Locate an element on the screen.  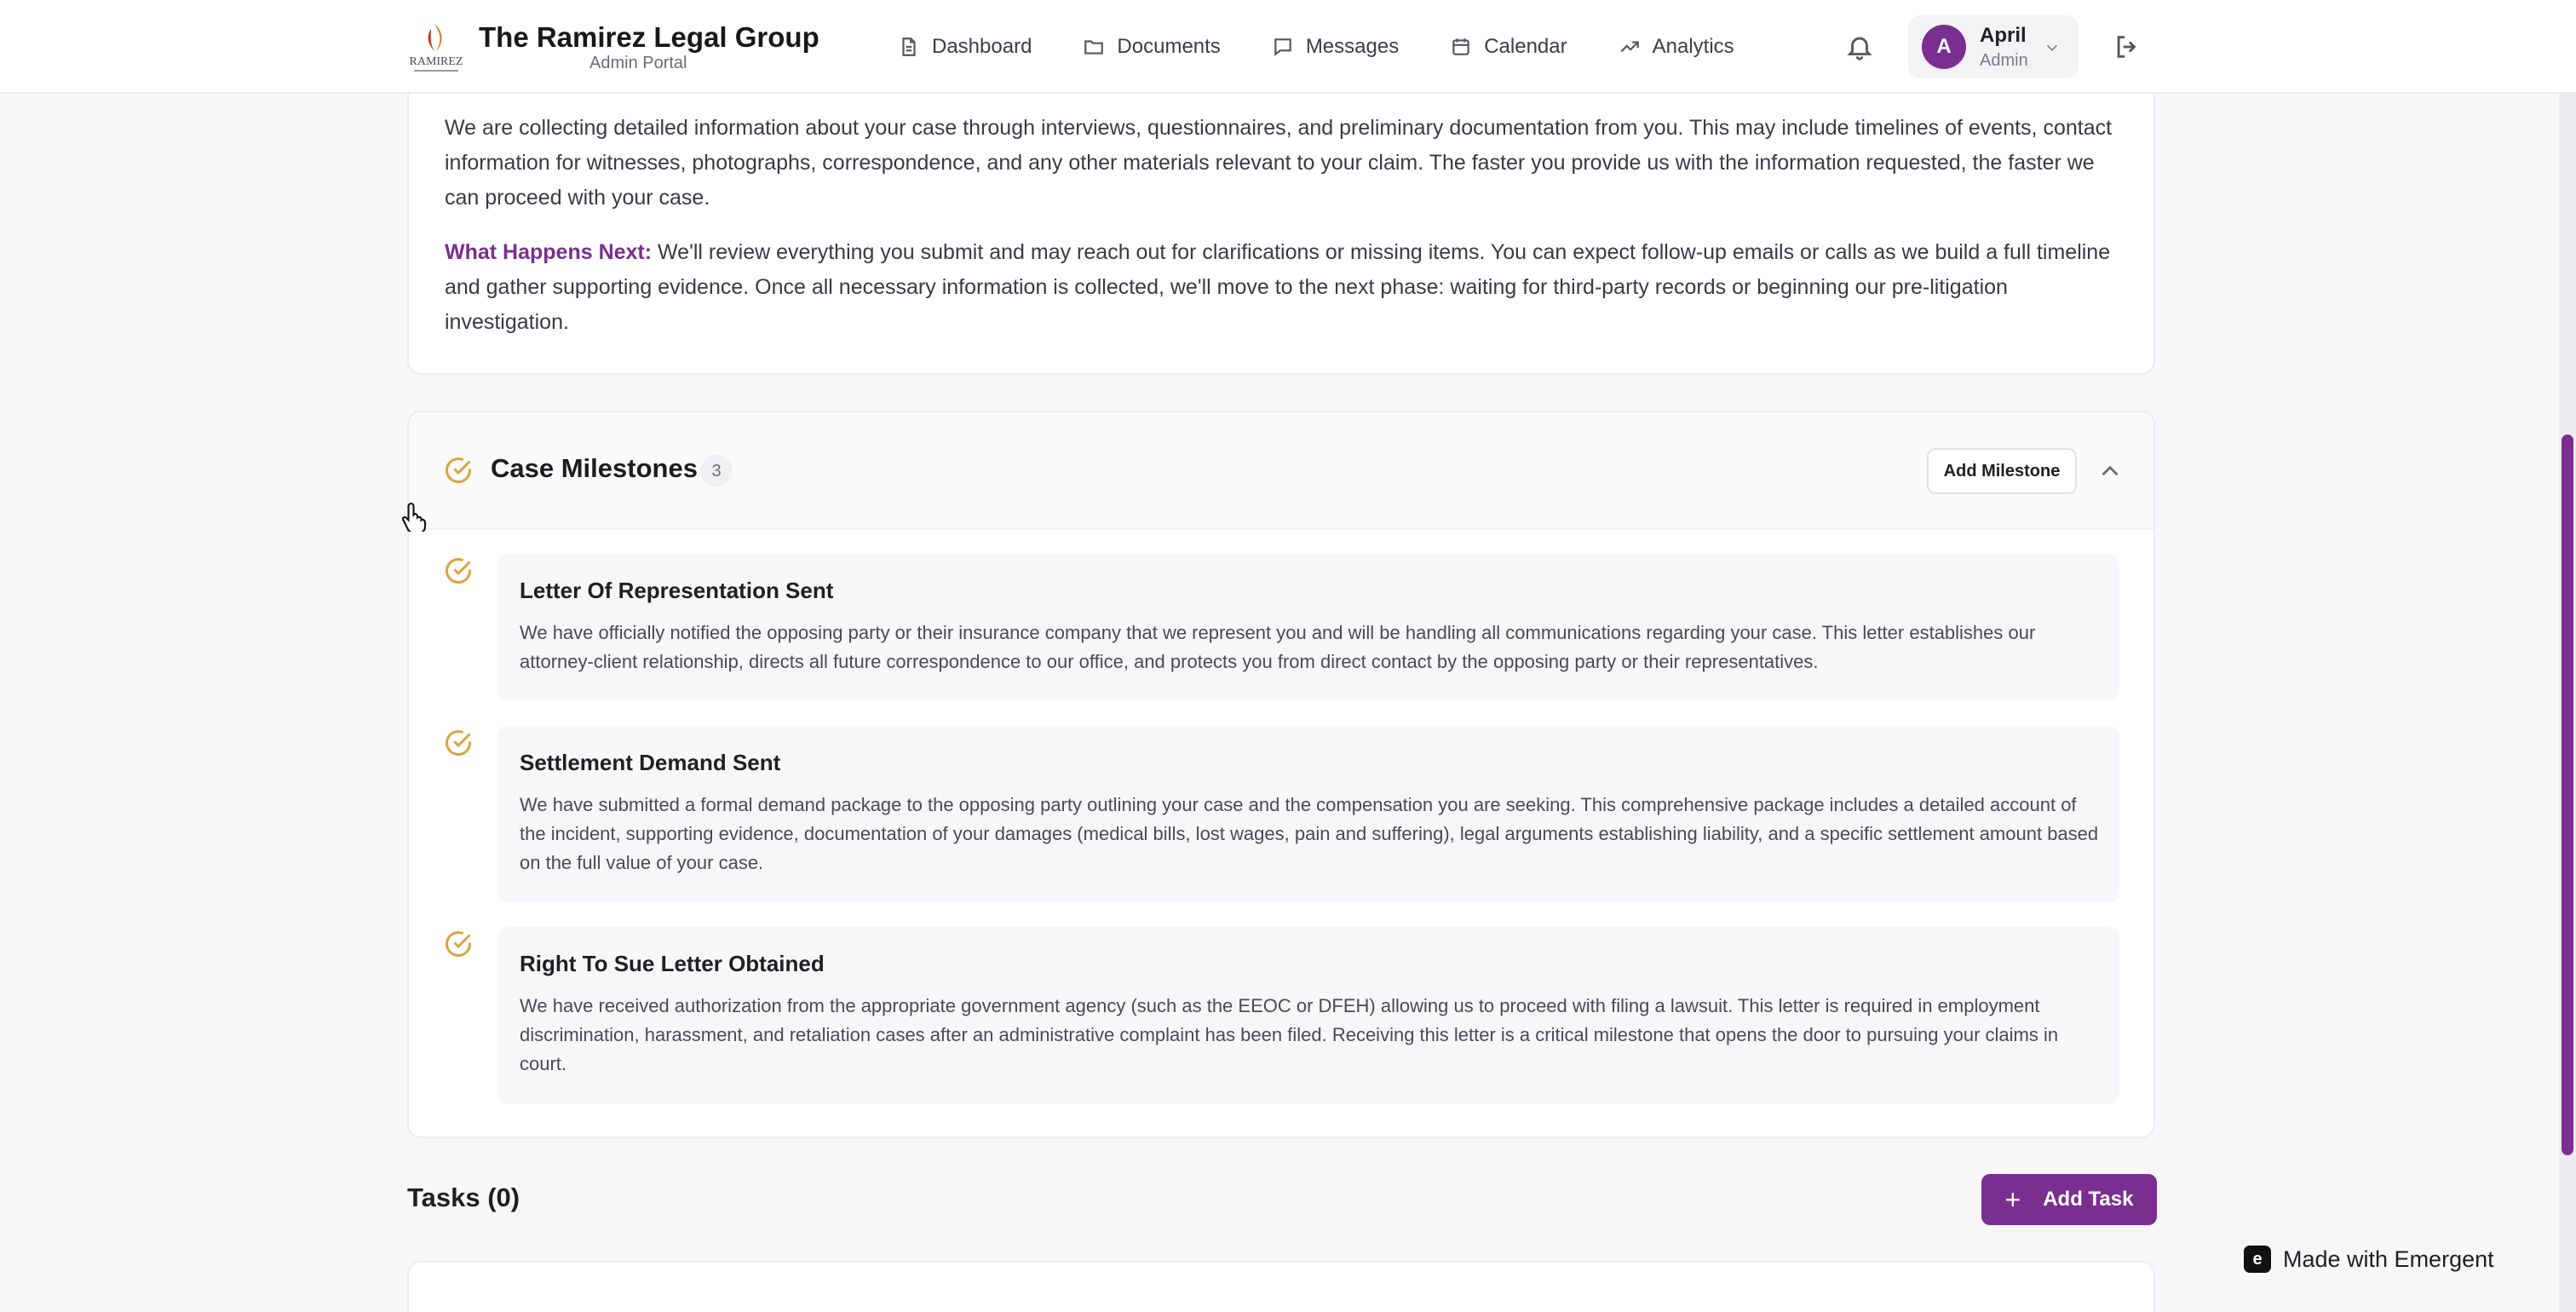
hand-cursor-icon is located at coordinates (415, 517).